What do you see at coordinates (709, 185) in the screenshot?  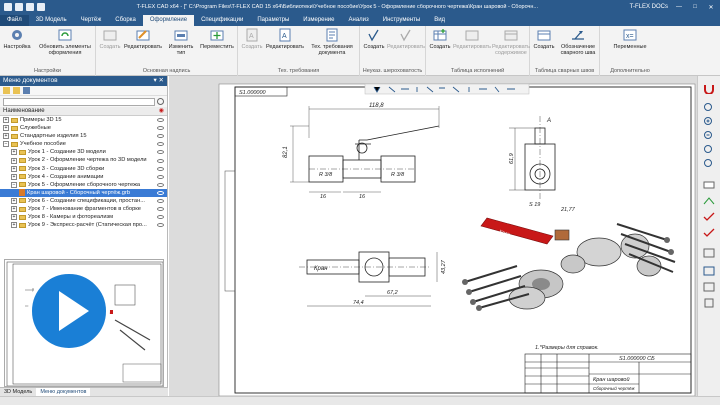 I see `scale-icon` at bounding box center [709, 185].